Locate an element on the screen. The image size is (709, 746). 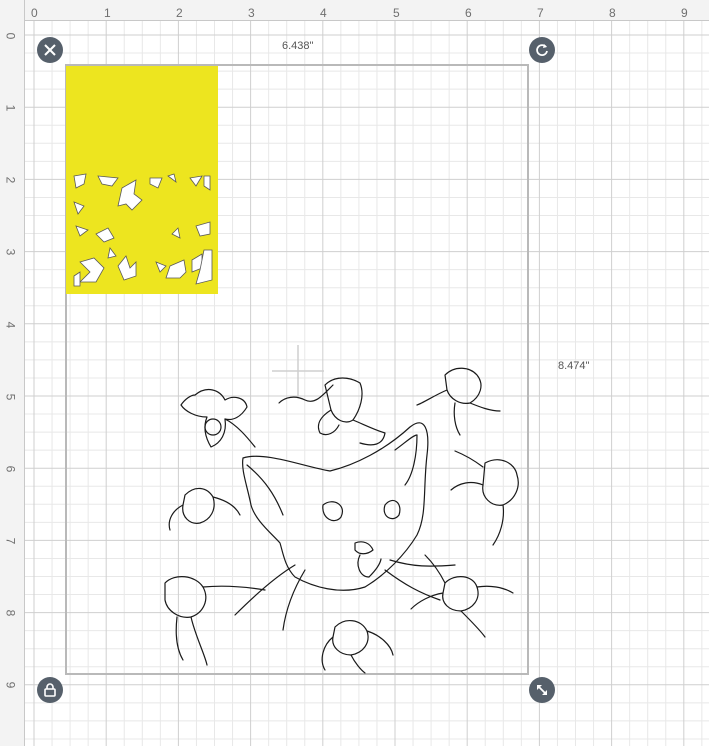
ruler-left is located at coordinates (12, 373).